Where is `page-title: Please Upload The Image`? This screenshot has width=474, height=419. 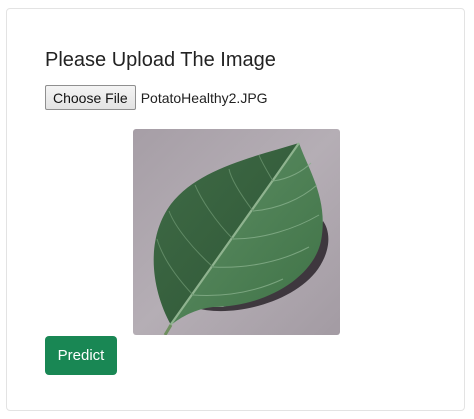 page-title: Please Upload The Image is located at coordinates (160, 60).